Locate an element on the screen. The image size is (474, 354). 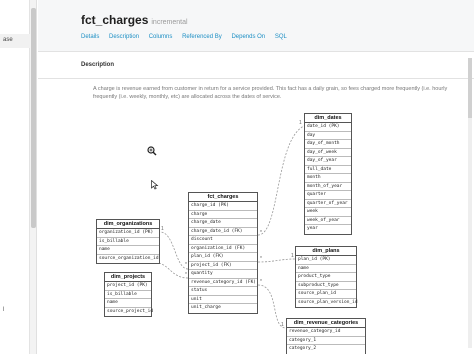
column-row: date_id (PK) is located at coordinates (328, 127).